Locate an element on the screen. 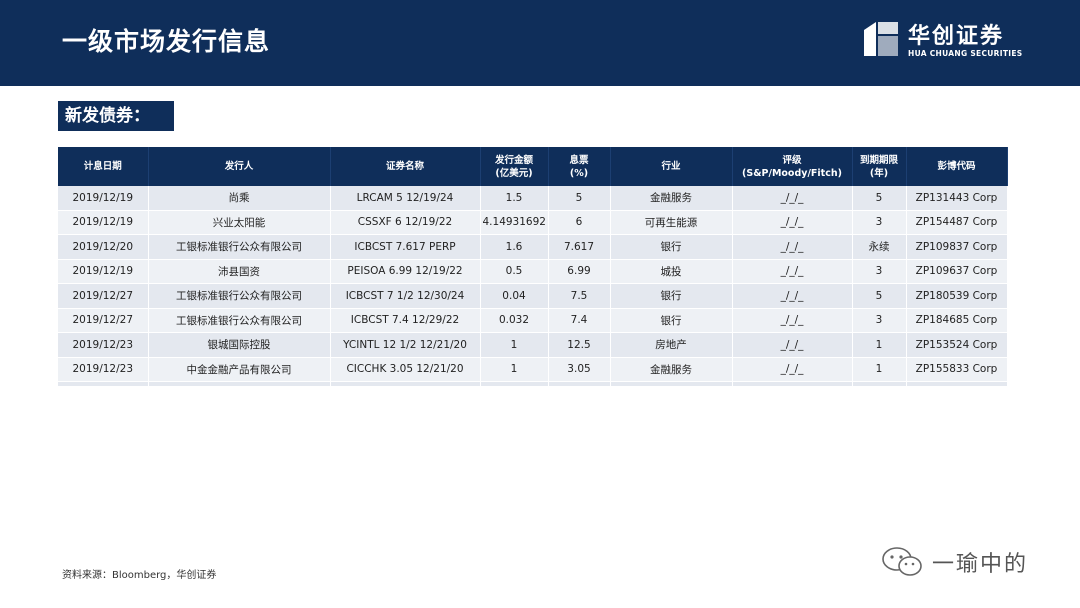 This screenshot has width=1080, height=608. table-cell: 兴业太阳能 is located at coordinates (239, 222).